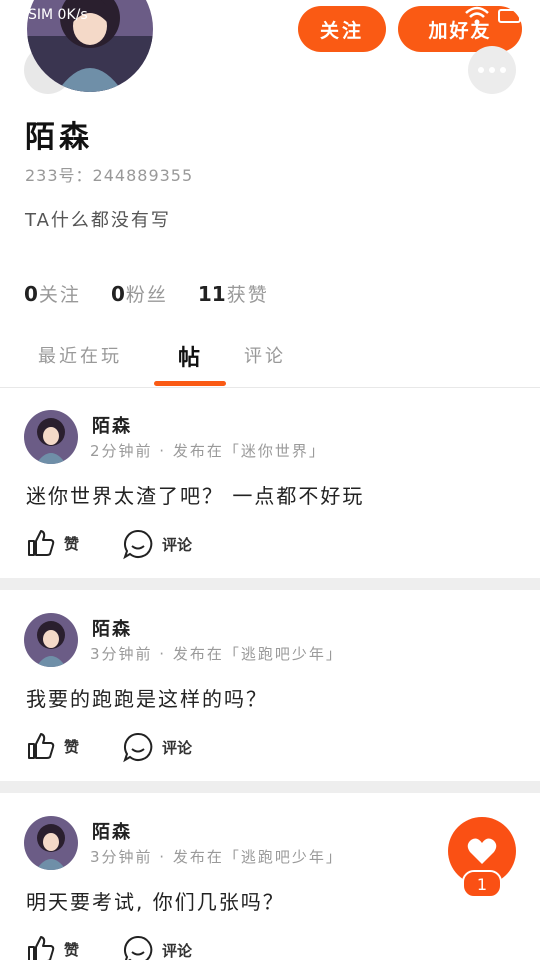  What do you see at coordinates (482, 884) in the screenshot?
I see `like-count-badge: 1` at bounding box center [482, 884].